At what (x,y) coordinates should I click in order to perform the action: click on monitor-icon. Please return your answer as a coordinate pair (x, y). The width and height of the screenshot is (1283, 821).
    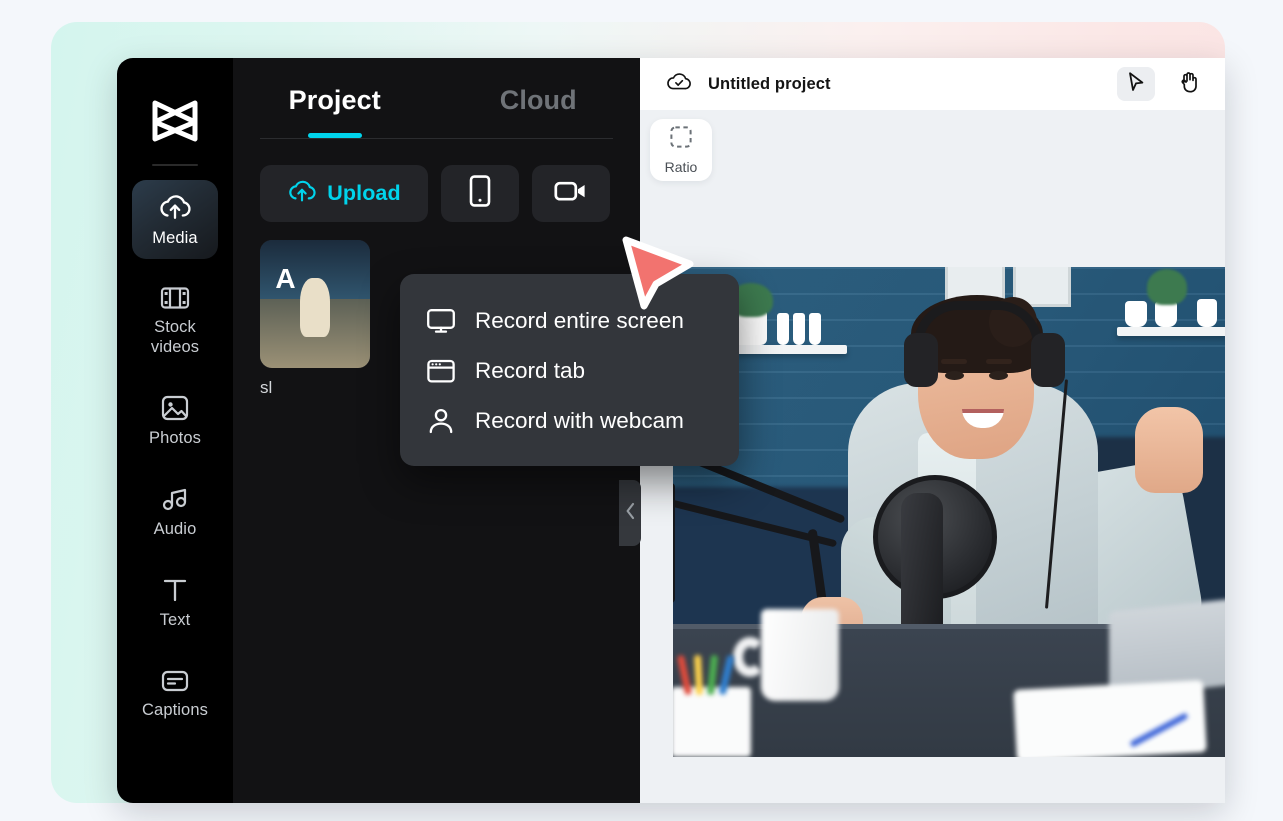
    Looking at the image, I should click on (441, 321).